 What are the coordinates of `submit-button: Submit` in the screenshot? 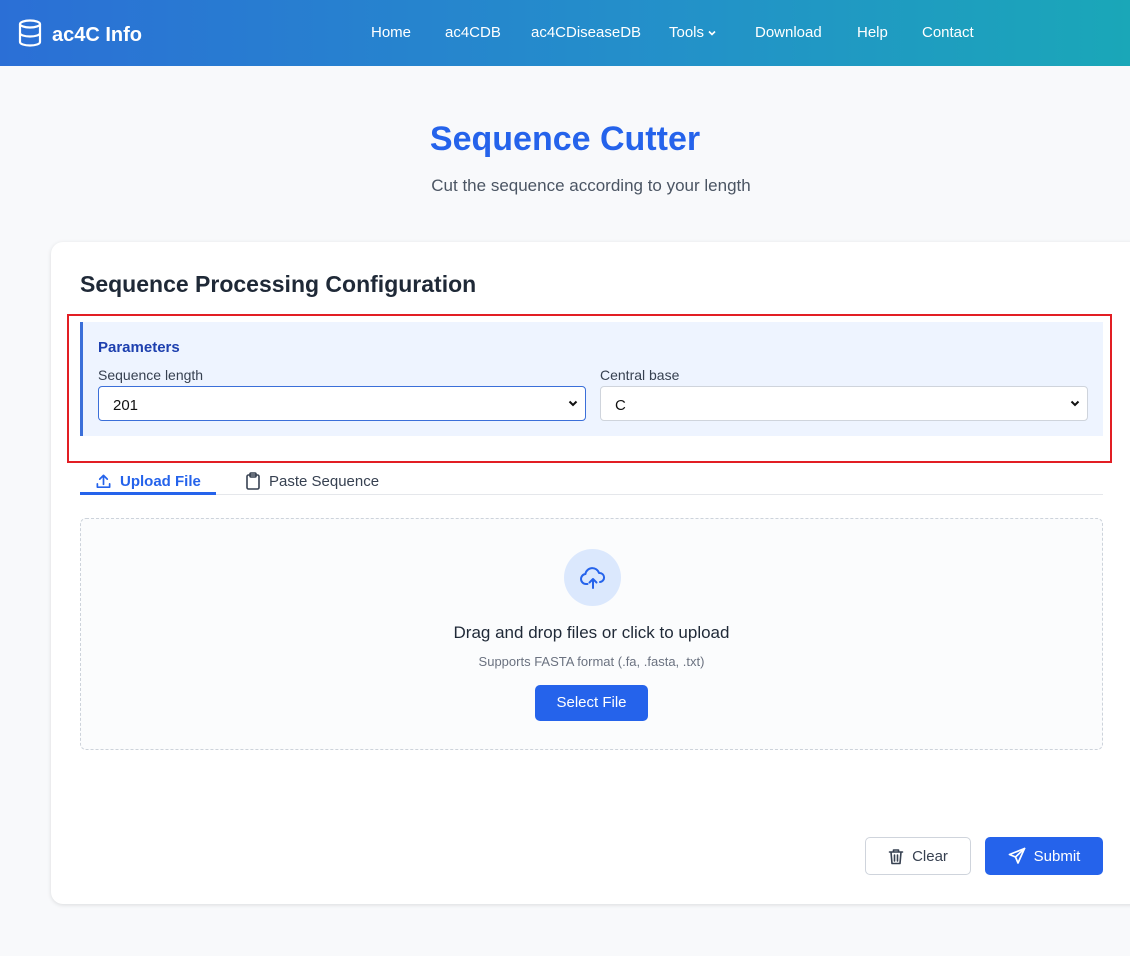 It's located at (1044, 856).